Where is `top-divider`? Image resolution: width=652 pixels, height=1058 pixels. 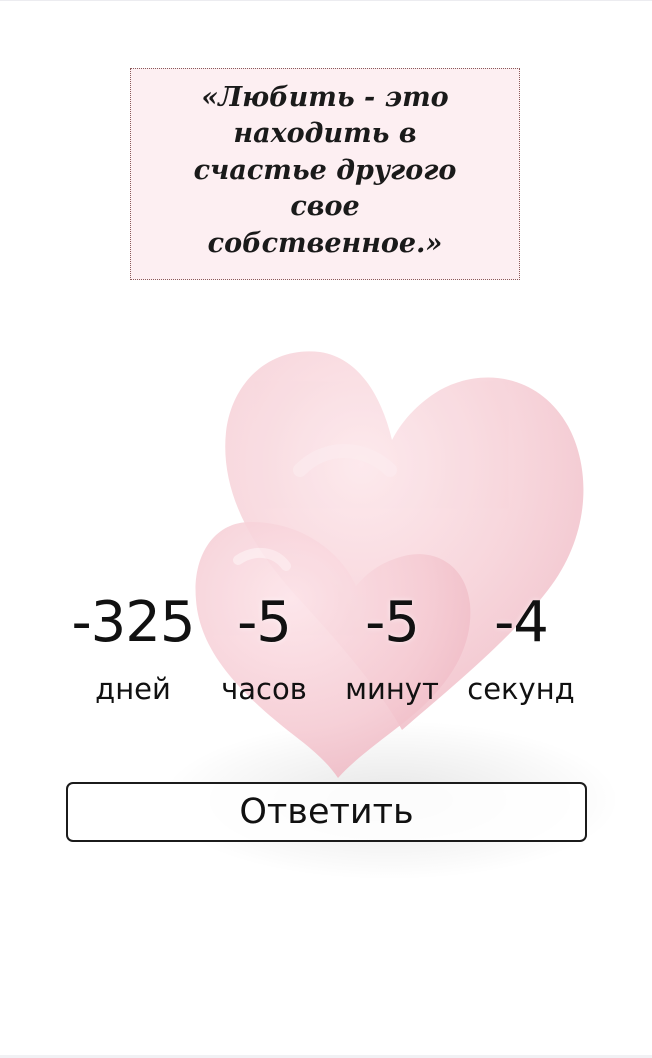
top-divider is located at coordinates (326, 0).